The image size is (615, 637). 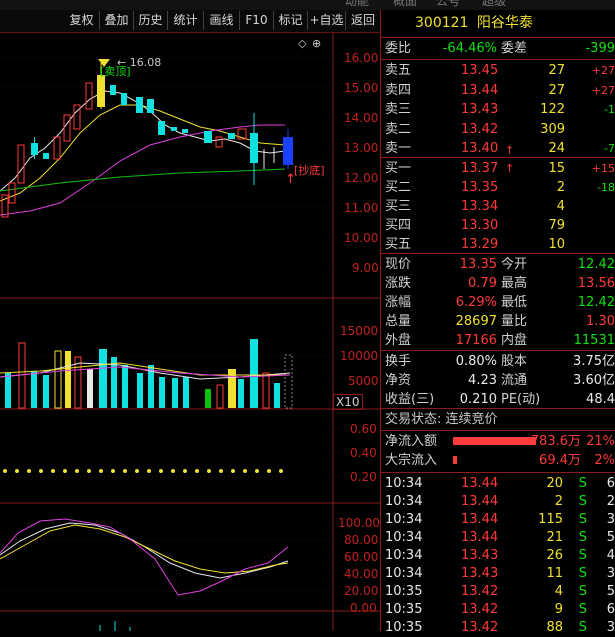 I want to click on tick-count: 6, so click(x=610, y=483).